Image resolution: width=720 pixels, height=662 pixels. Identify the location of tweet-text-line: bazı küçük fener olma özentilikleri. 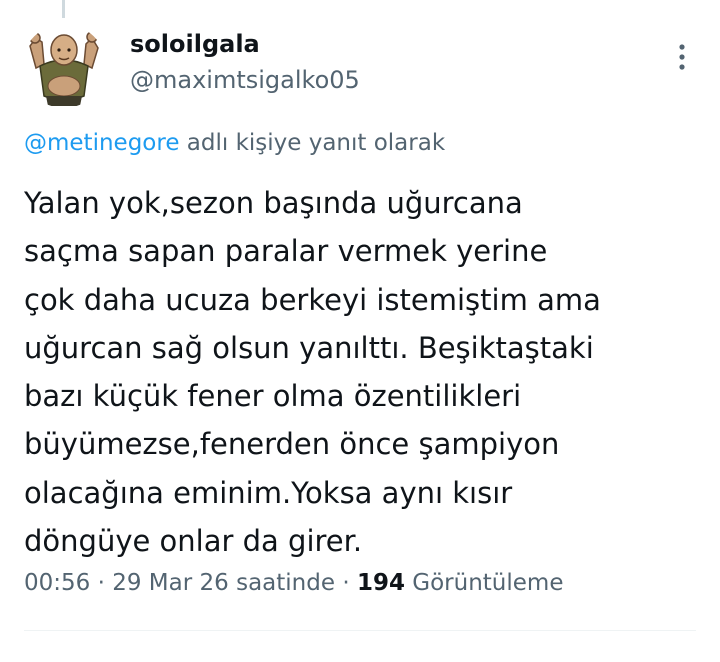
(273, 396).